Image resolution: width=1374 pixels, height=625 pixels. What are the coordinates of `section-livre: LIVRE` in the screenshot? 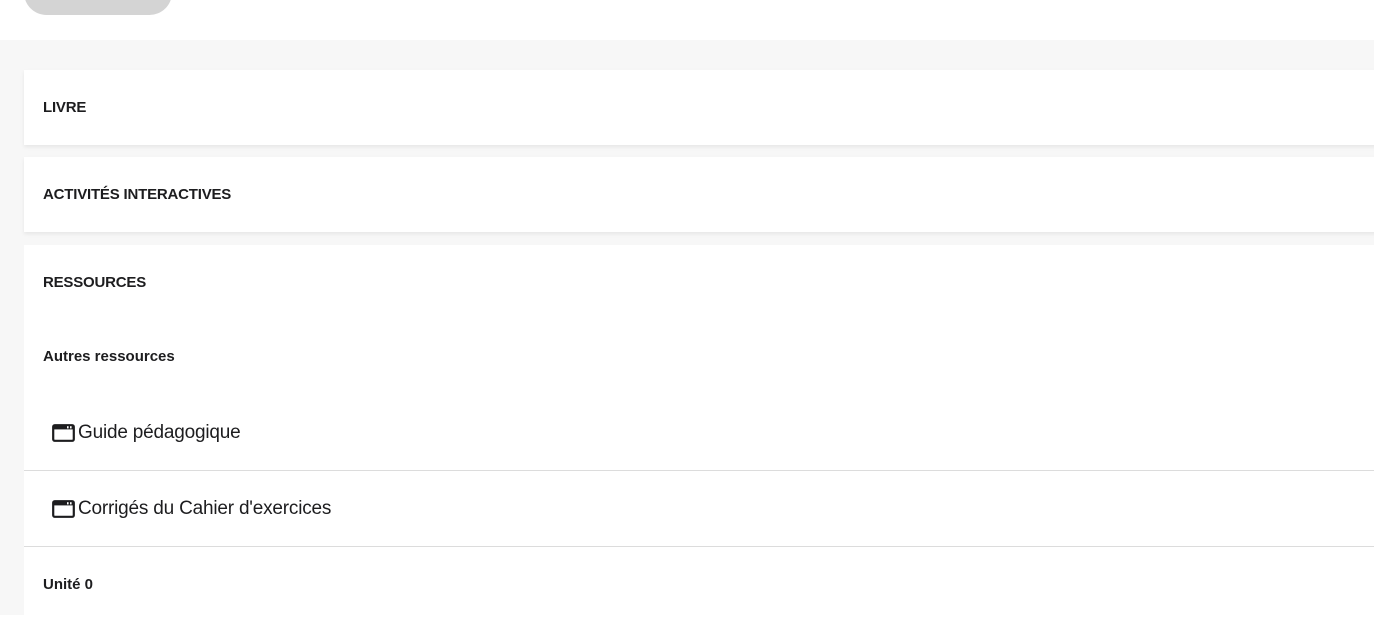 It's located at (699, 107).